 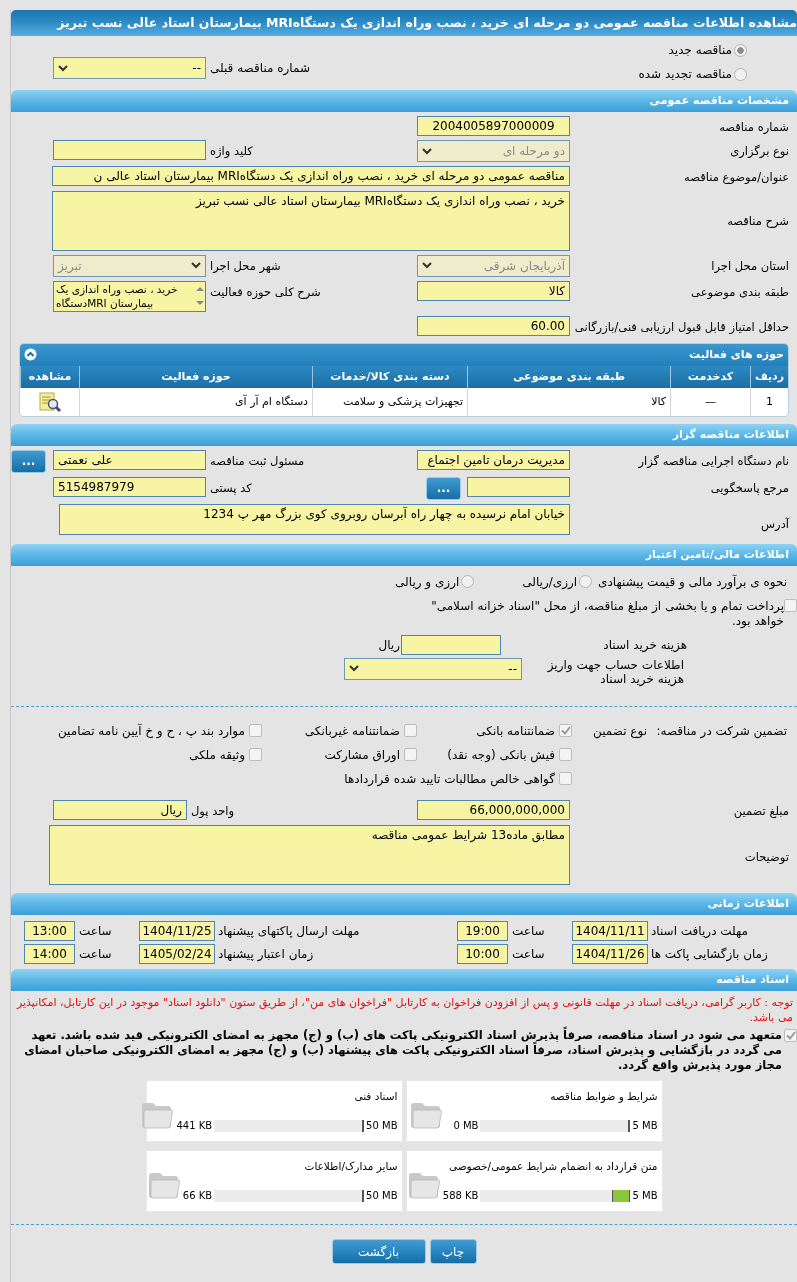 I want to click on page-title: مشاهده اطلاعات مناقصه عمومی دو مرحله ای خرید ، نصب وراه اندازی یک دستگاهMRI بیمارستان استاد عالی نسب تبریز, so click(x=404, y=23).